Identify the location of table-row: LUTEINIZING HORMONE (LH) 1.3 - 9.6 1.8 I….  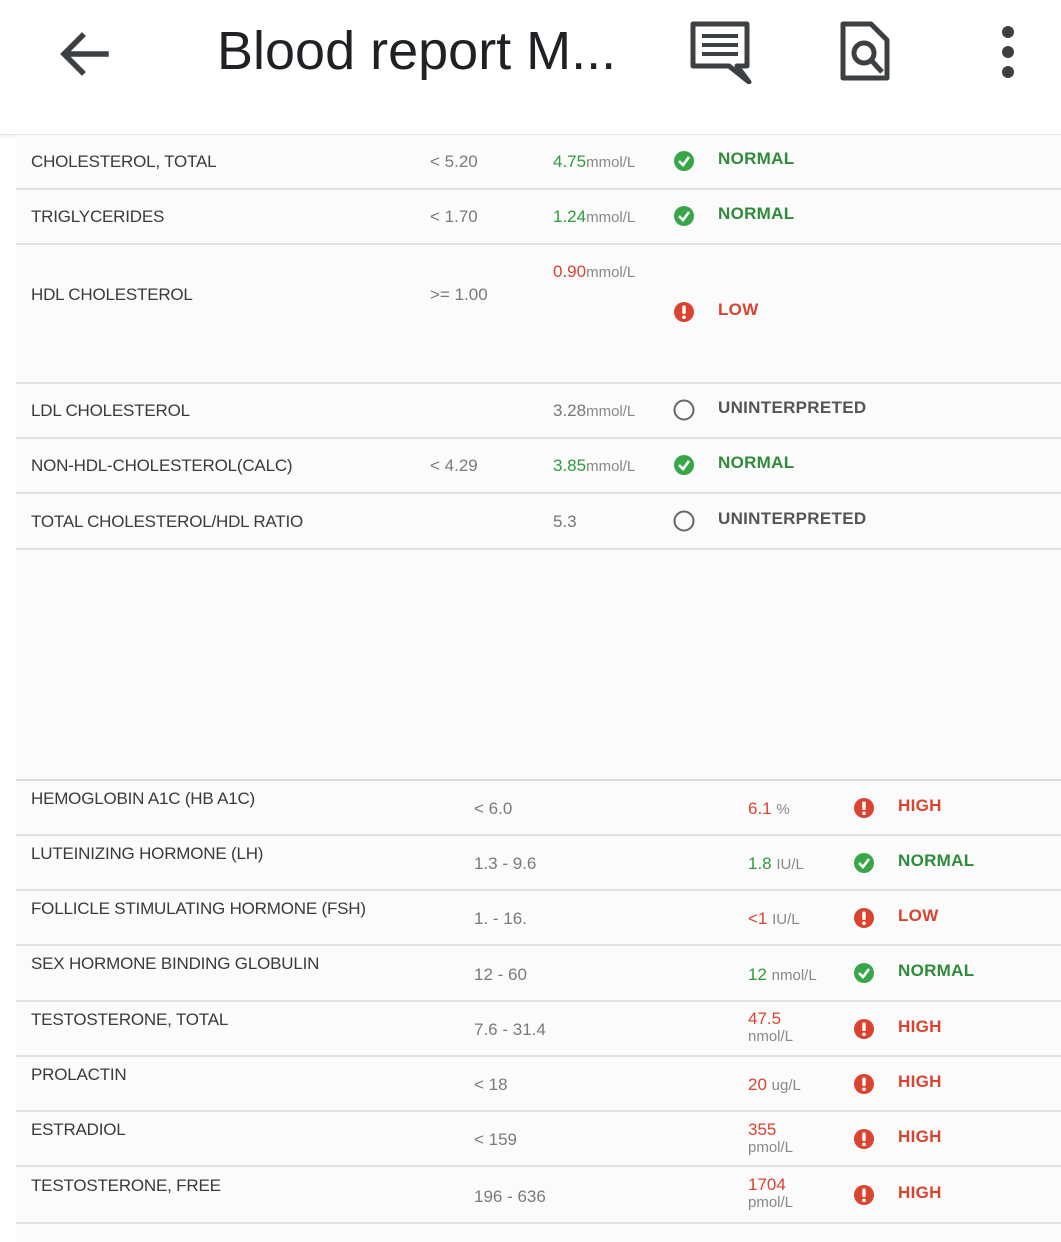
(538, 863).